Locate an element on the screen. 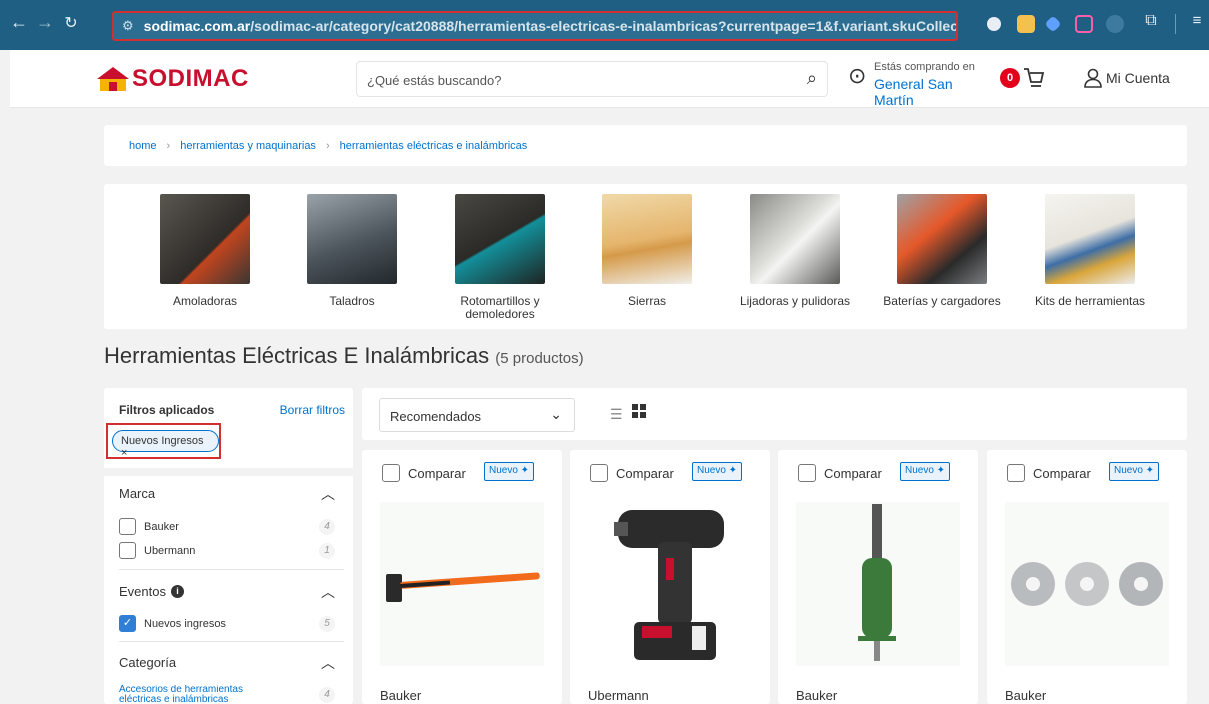  category-lijadoras: Lijadoras y pulidoras is located at coordinates (795, 251).